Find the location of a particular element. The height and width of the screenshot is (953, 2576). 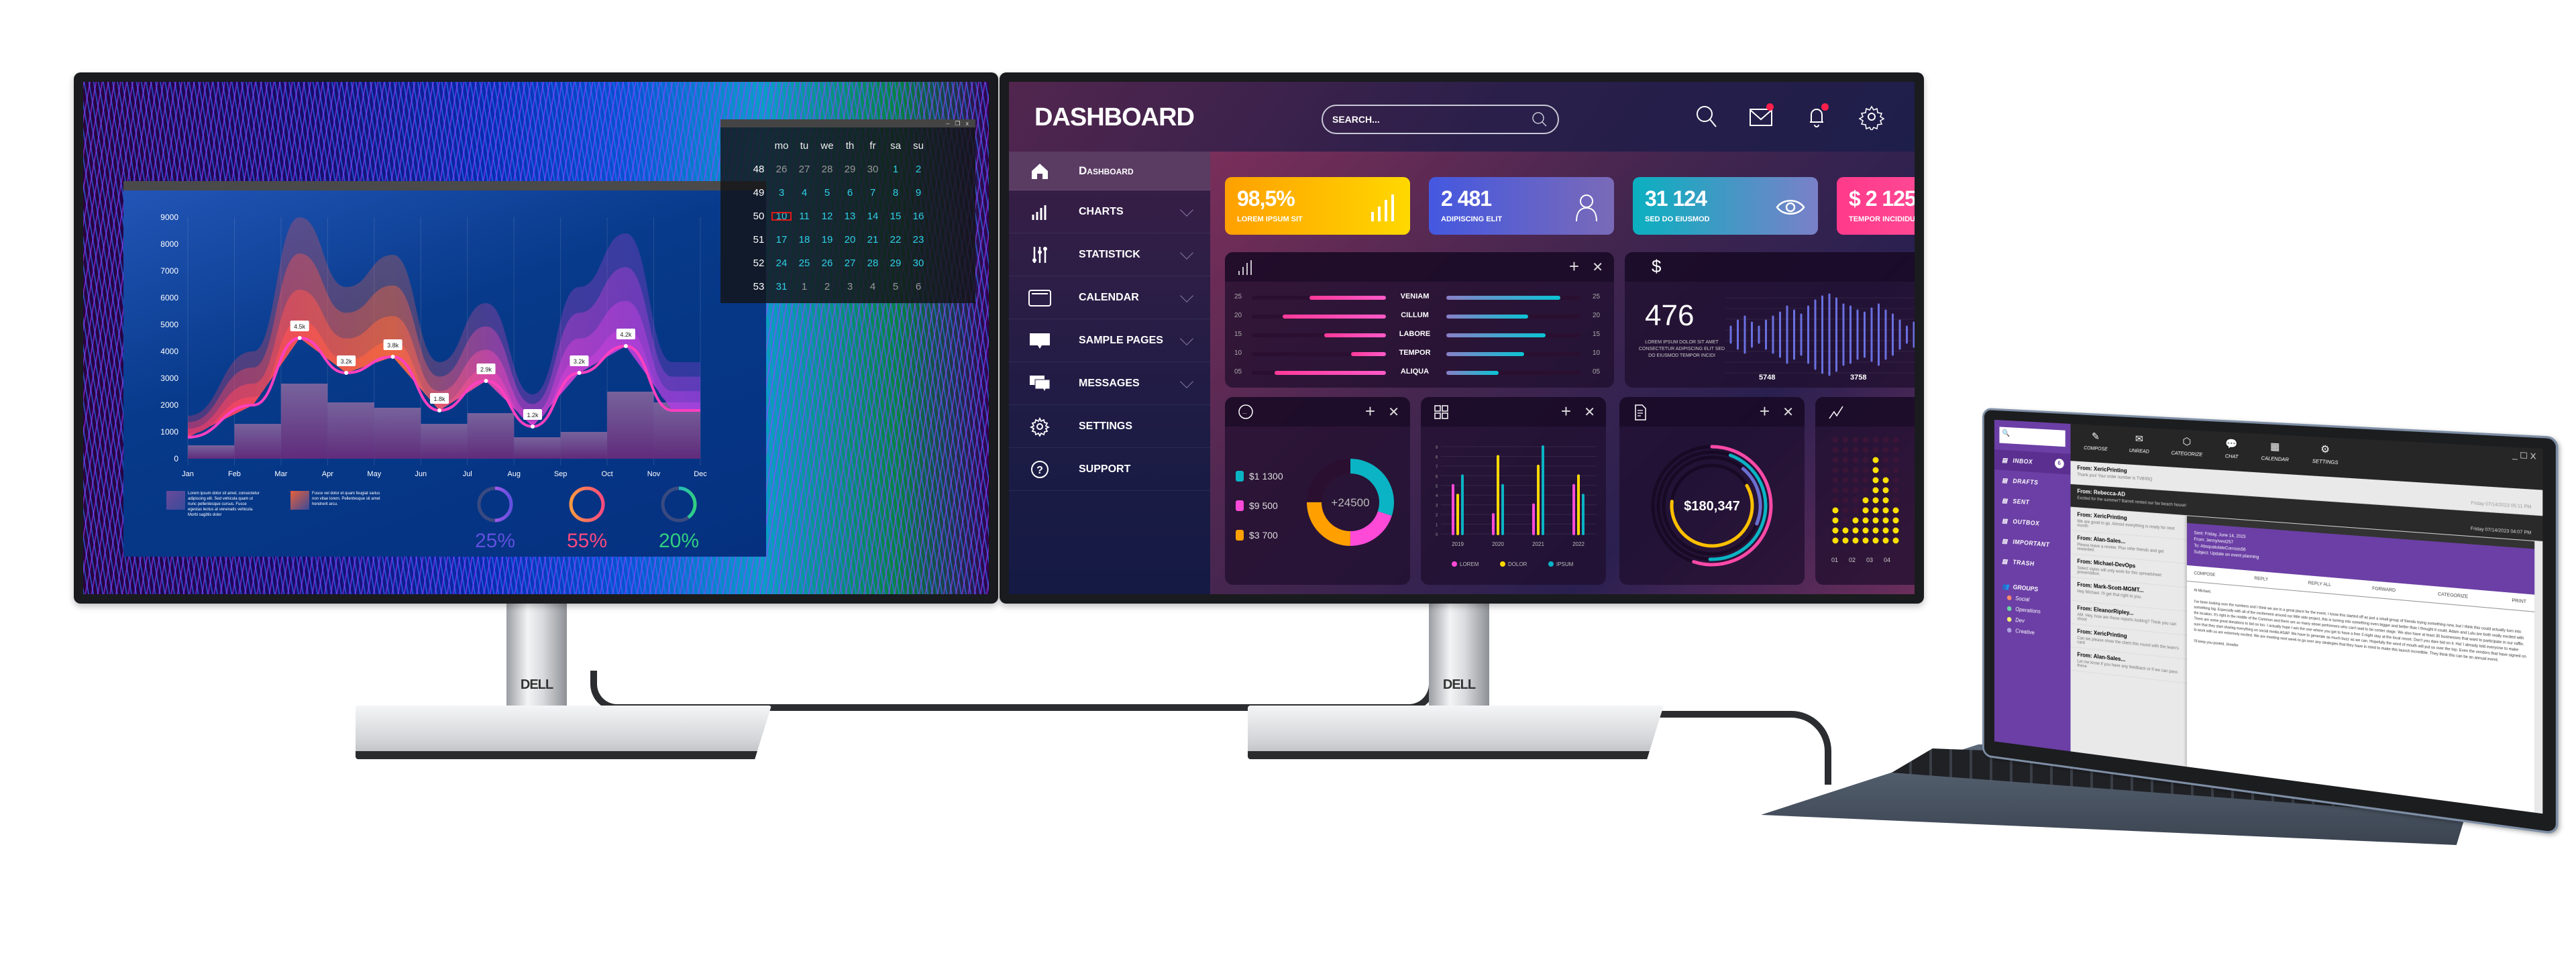

stat-card: 2 481 ADIPISCING ELIT is located at coordinates (1521, 206).